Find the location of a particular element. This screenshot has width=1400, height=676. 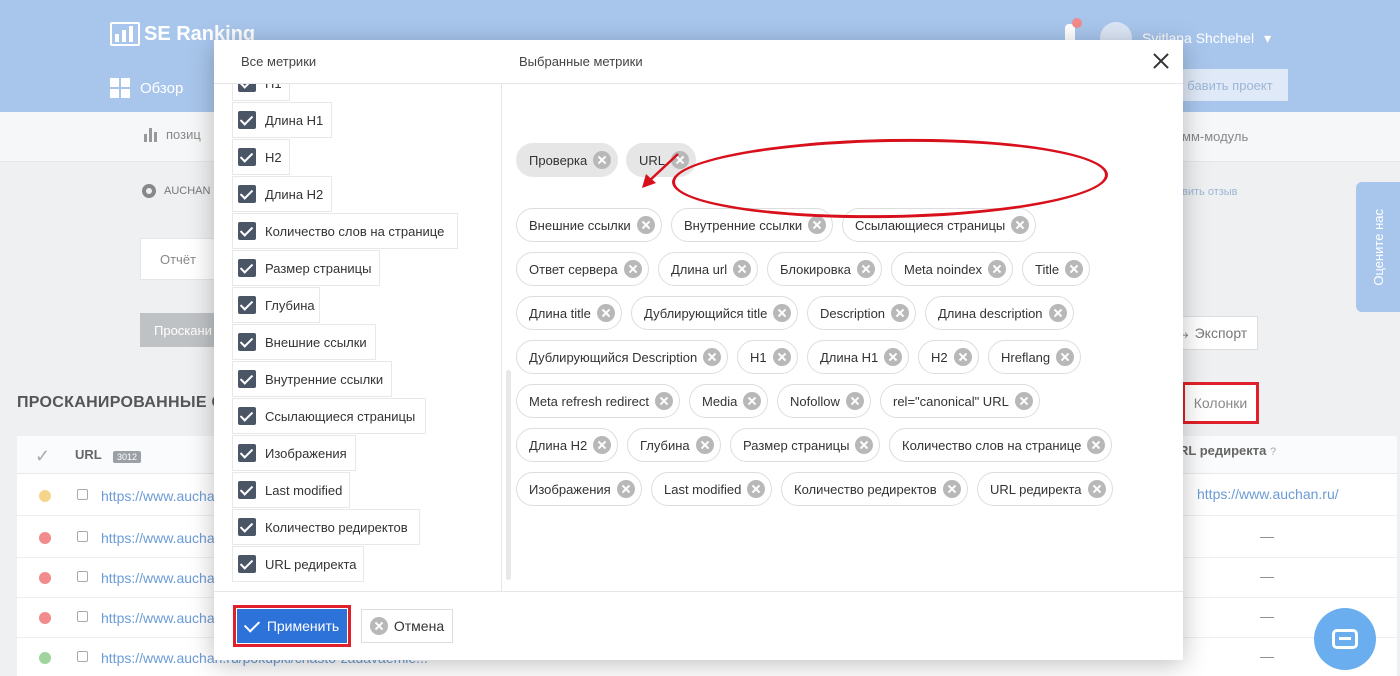

metric-checkbox-item: Ссылающиеся страницы is located at coordinates (329, 416).